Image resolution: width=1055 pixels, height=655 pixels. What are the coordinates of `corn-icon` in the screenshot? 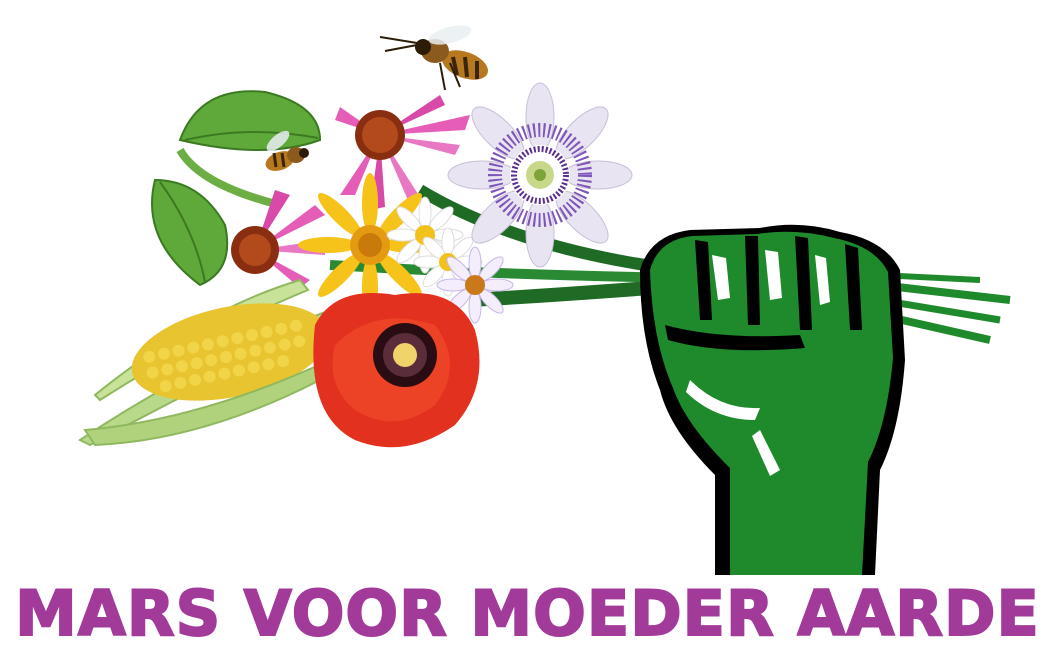 It's located at (210, 362).